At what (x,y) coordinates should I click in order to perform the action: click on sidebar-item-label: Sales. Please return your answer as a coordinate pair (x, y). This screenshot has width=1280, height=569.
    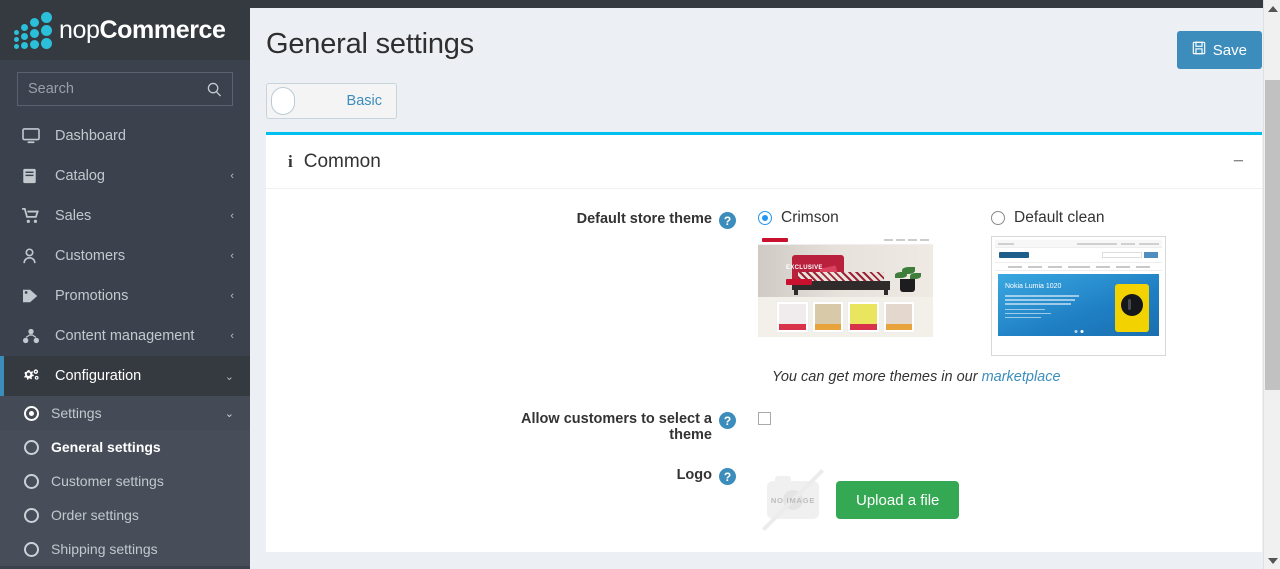
    Looking at the image, I should click on (73, 216).